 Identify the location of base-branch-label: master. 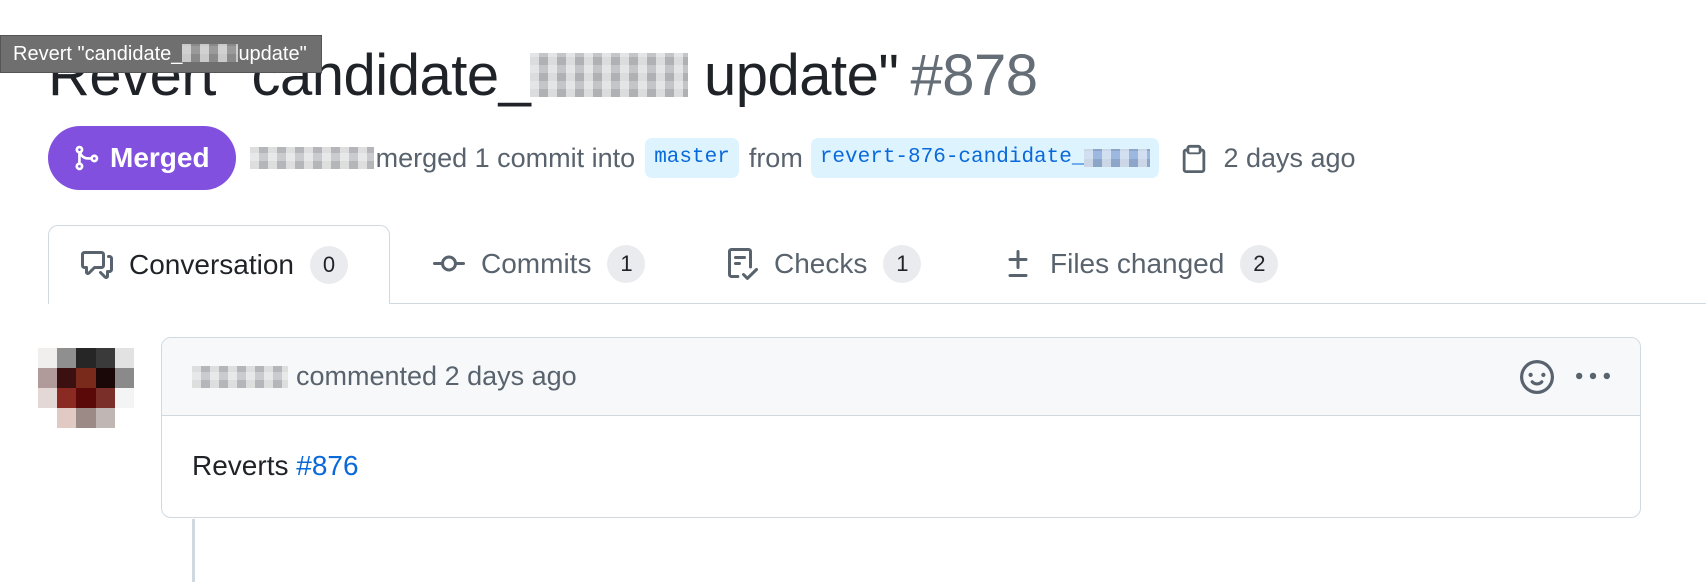
(692, 158).